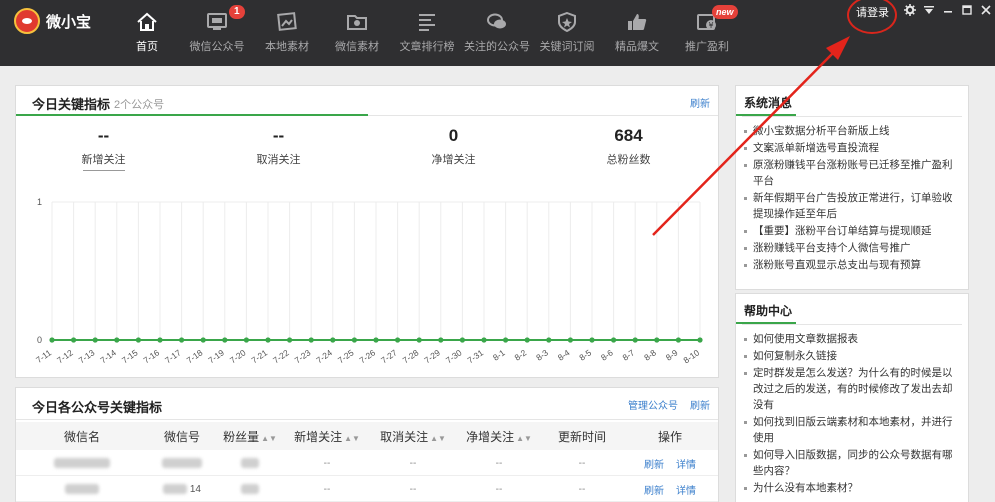 The height and width of the screenshot is (502, 995). What do you see at coordinates (490, 436) in the screenshot?
I see `col-label: 净增关注` at bounding box center [490, 436].